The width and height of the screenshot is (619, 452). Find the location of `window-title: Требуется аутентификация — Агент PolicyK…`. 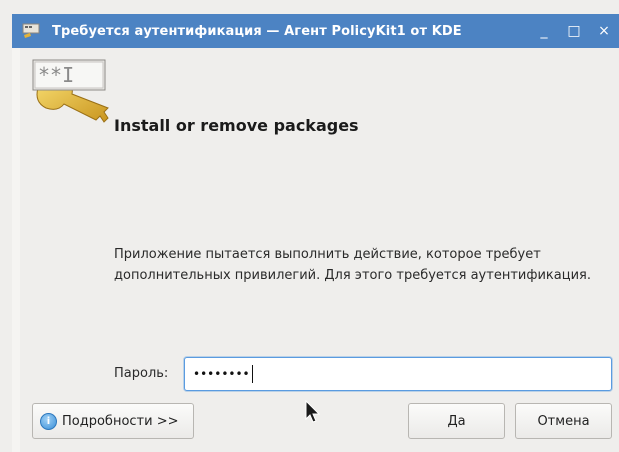

window-title: Требуется аутентификация — Агент PolicyK… is located at coordinates (257, 31).